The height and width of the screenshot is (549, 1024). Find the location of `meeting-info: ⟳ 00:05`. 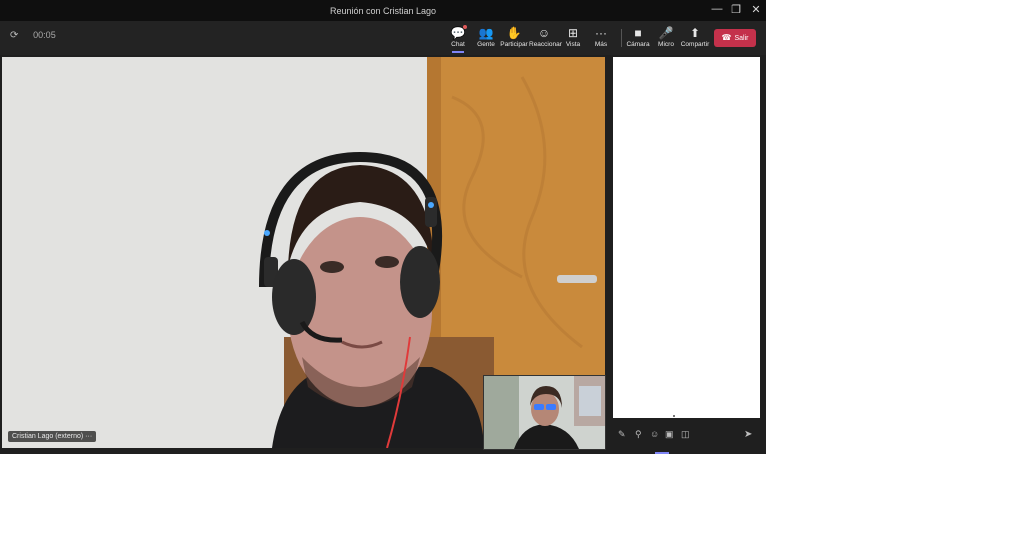

meeting-info: ⟳ 00:05 is located at coordinates (33, 35).